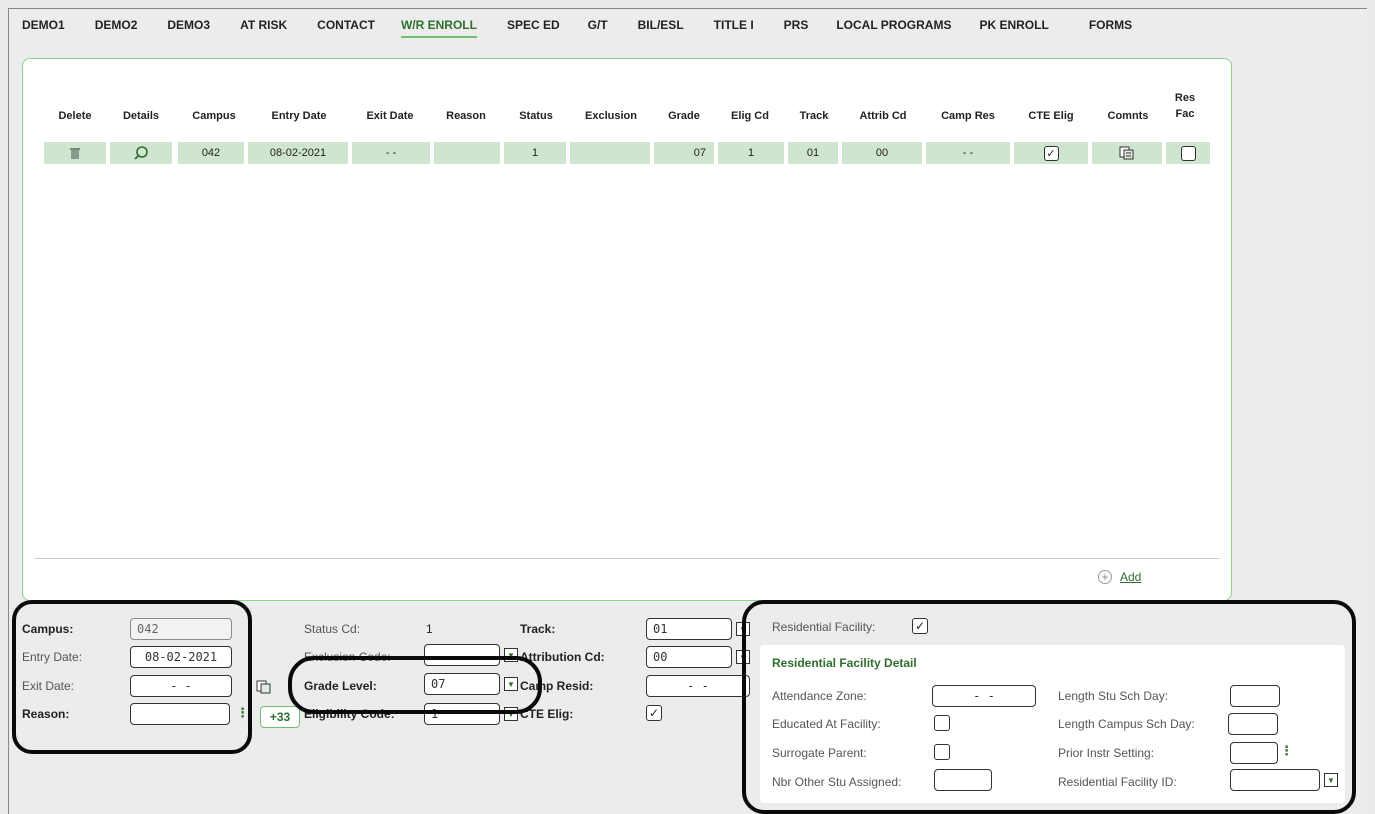 The image size is (1375, 814). Describe the element at coordinates (1286, 750) in the screenshot. I see `prior-instr-lookup-icon: ⋮` at that location.